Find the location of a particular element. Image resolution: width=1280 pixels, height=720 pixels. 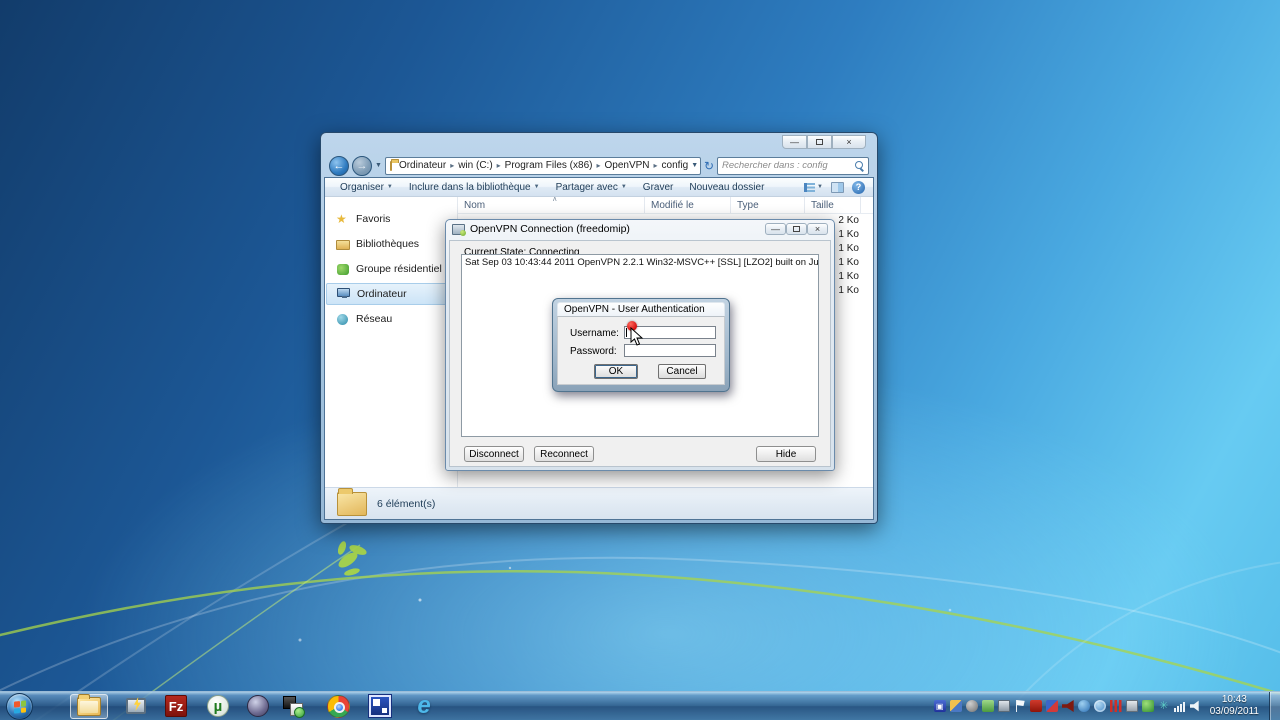

toolbar-partager-avec: Partager avec ▼ is located at coordinates (591, 187).